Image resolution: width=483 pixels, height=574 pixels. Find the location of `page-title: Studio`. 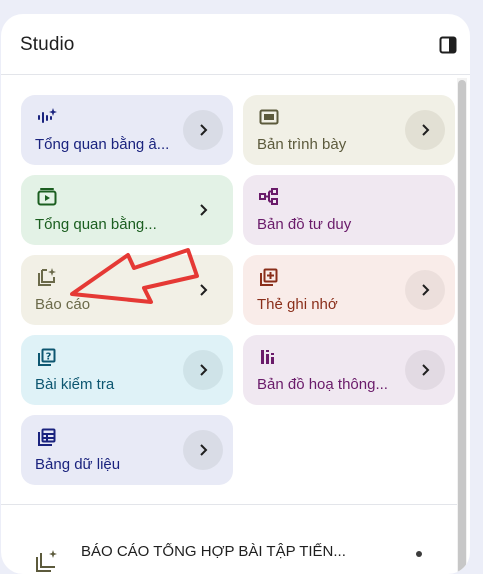

page-title: Studio is located at coordinates (47, 44).